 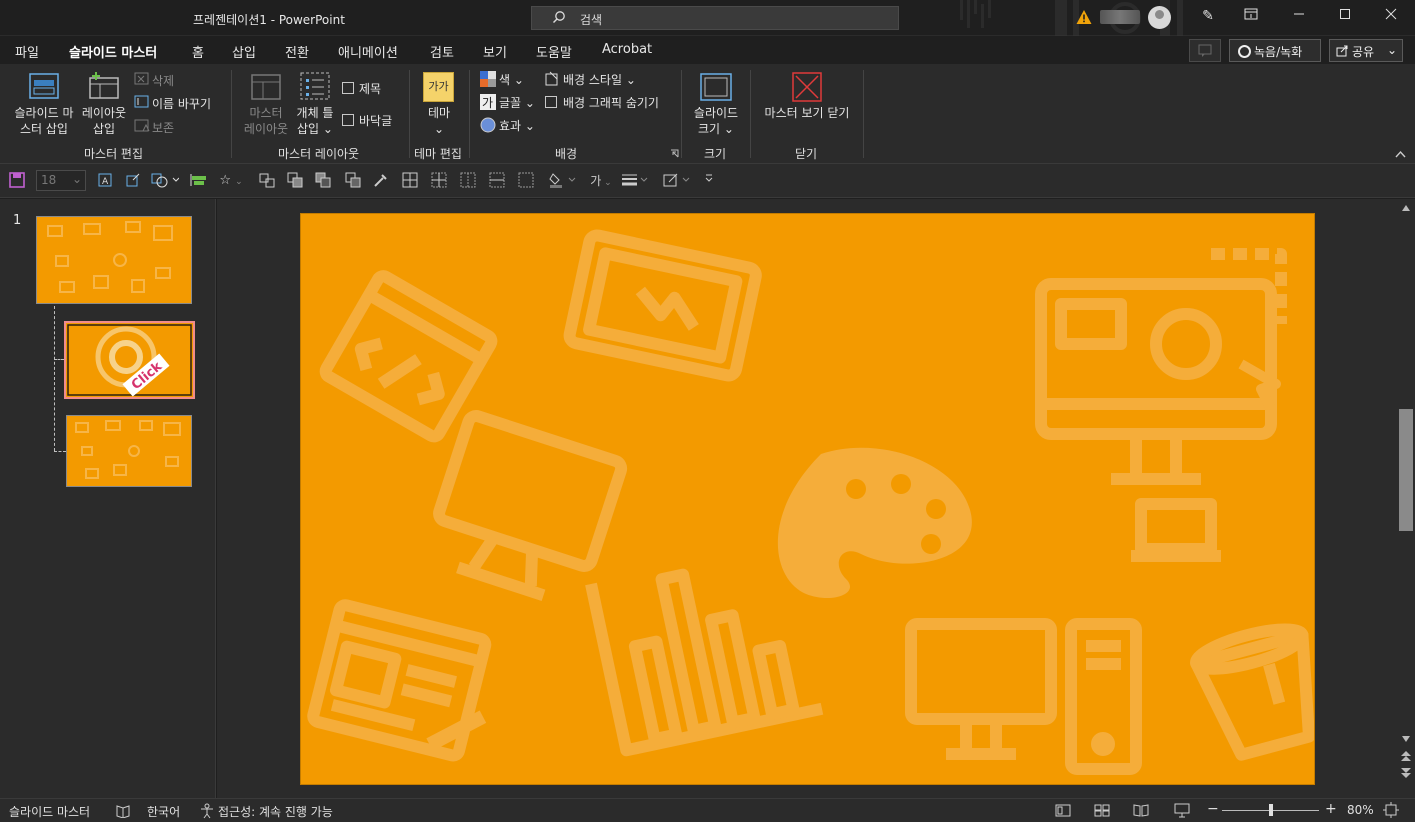 What do you see at coordinates (1366, 50) in the screenshot?
I see `share-button: 공유 ⌄` at bounding box center [1366, 50].